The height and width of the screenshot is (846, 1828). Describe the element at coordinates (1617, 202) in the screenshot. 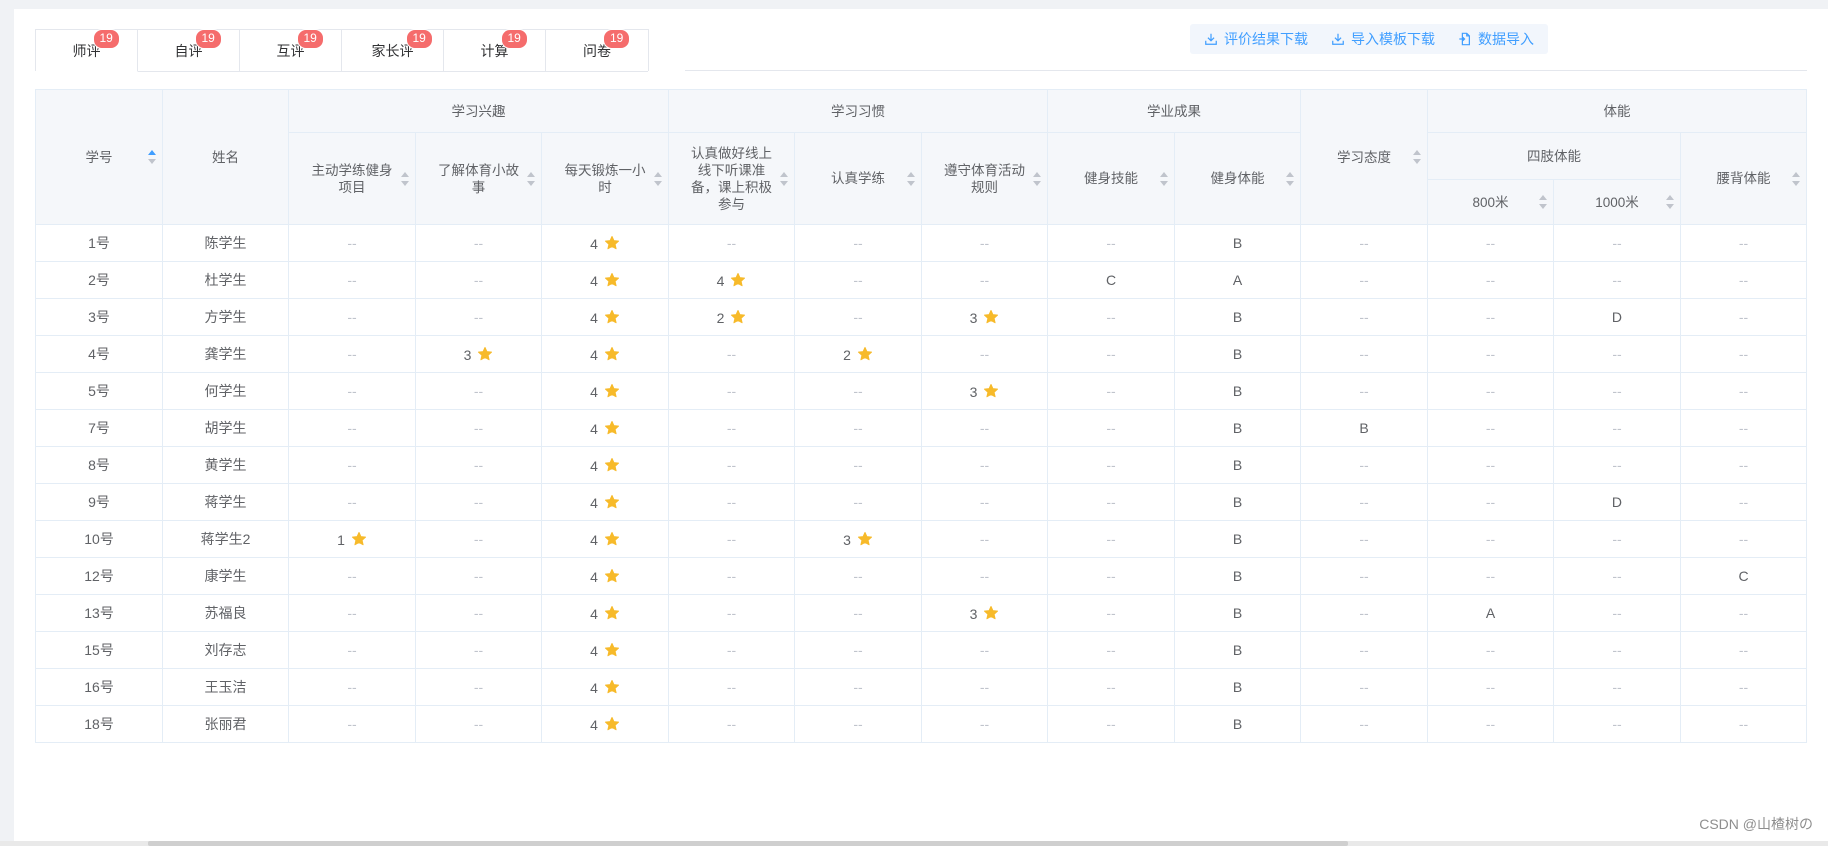

I see `col-1000m: 1000米` at that location.